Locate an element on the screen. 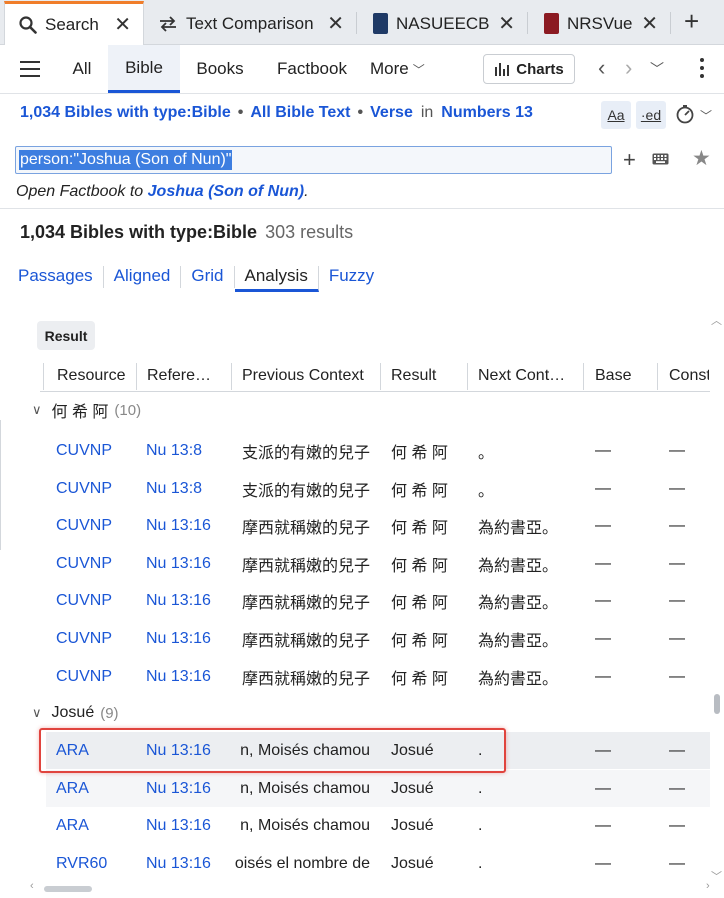 This screenshot has height=898, width=724. view-tab-analysis: Analysis is located at coordinates (276, 279).